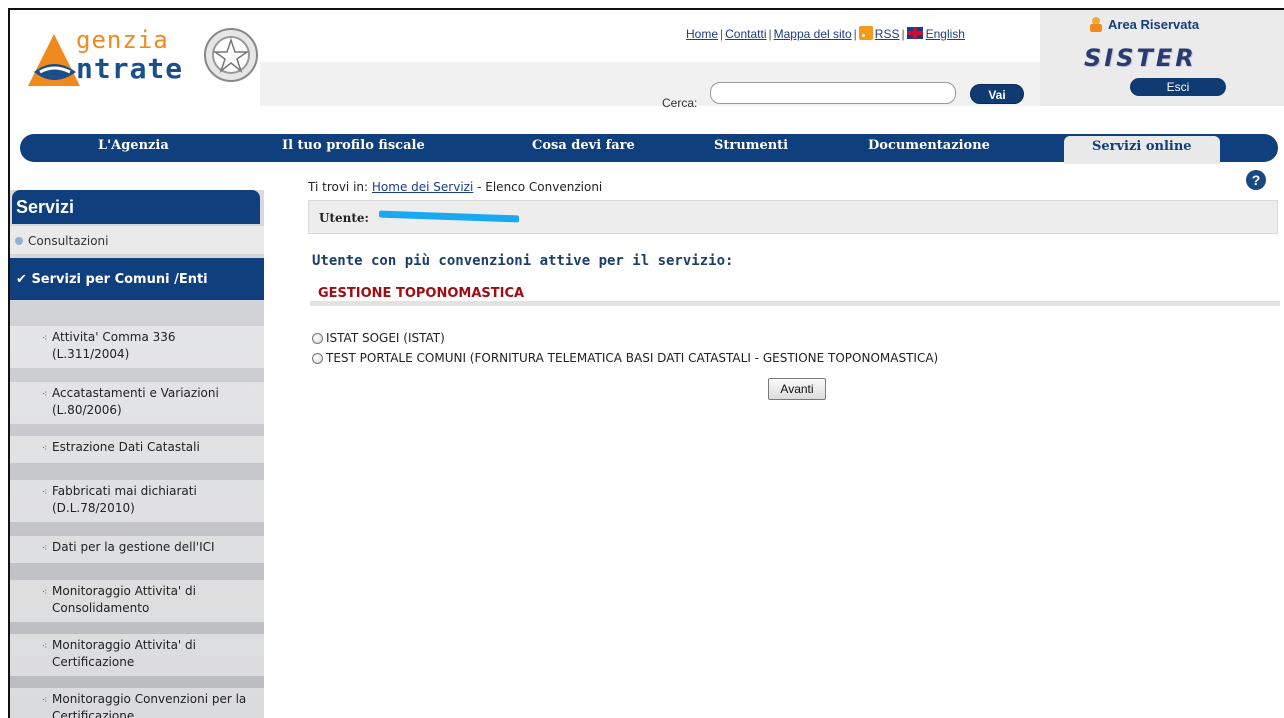  Describe the element at coordinates (421, 293) in the screenshot. I see `service-name: GESTIONE TOPONOMASTICA` at that location.